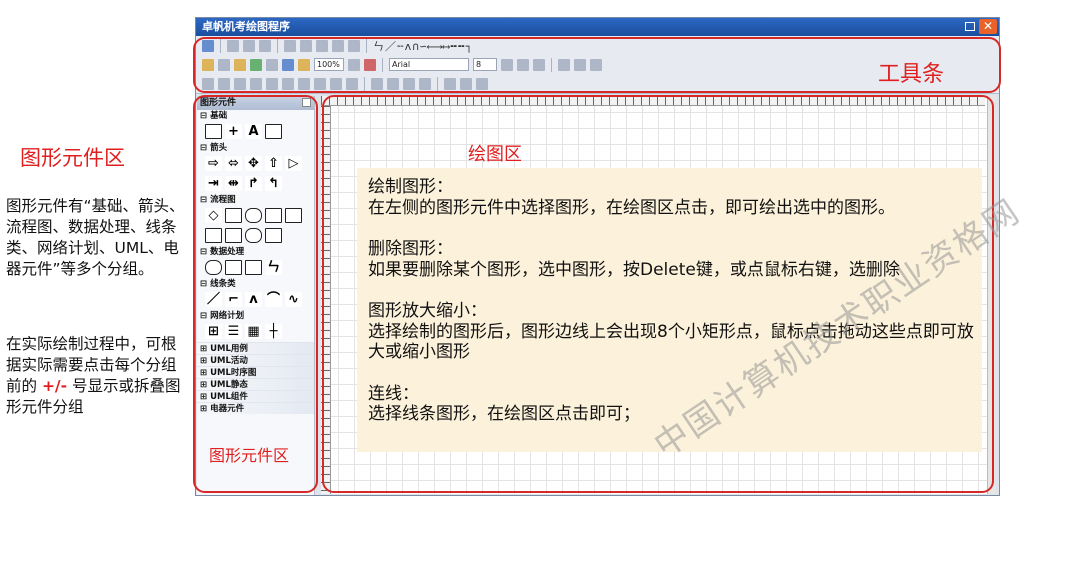  What do you see at coordinates (631, 207) in the screenshot?
I see `note-body: 在左侧的图形元件中选择图形，在绘图区点击，即可绘出选中的图形。` at bounding box center [631, 207].